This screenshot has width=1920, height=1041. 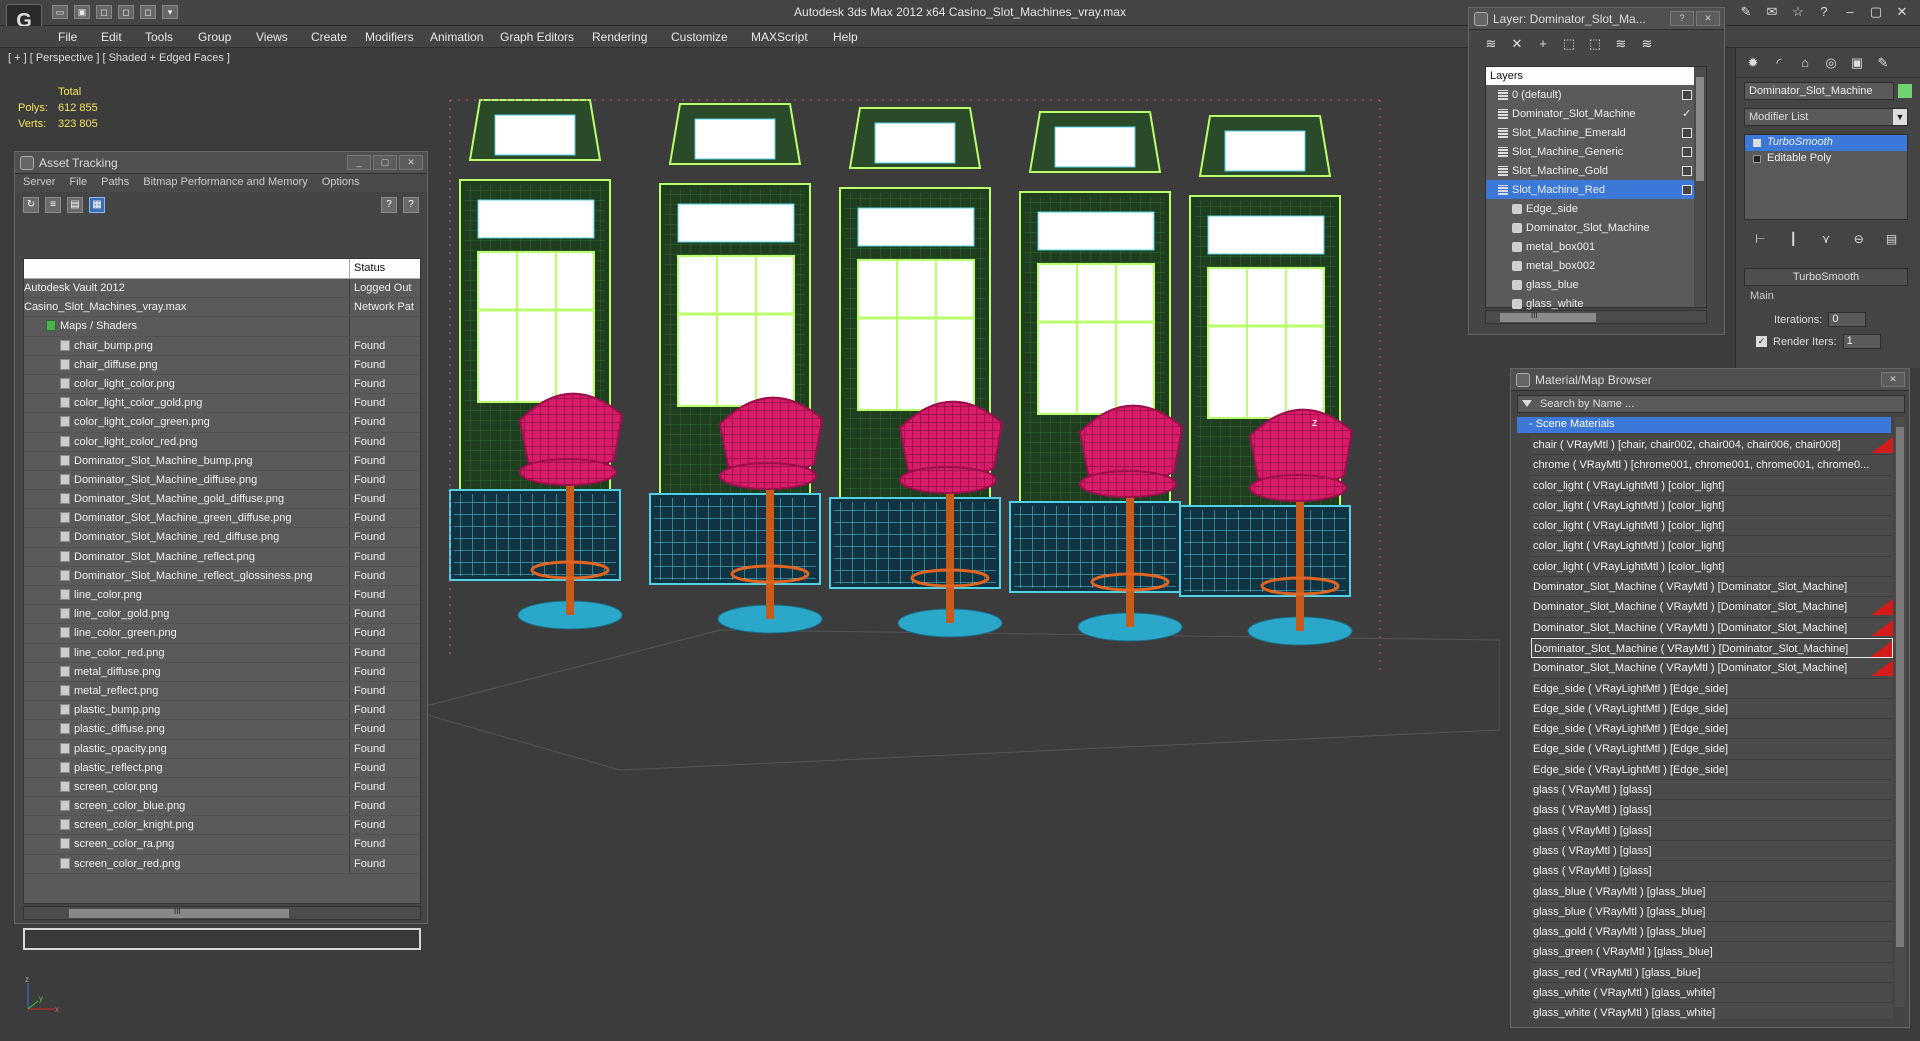 What do you see at coordinates (159, 37) in the screenshot?
I see `menu-tools: Tools` at bounding box center [159, 37].